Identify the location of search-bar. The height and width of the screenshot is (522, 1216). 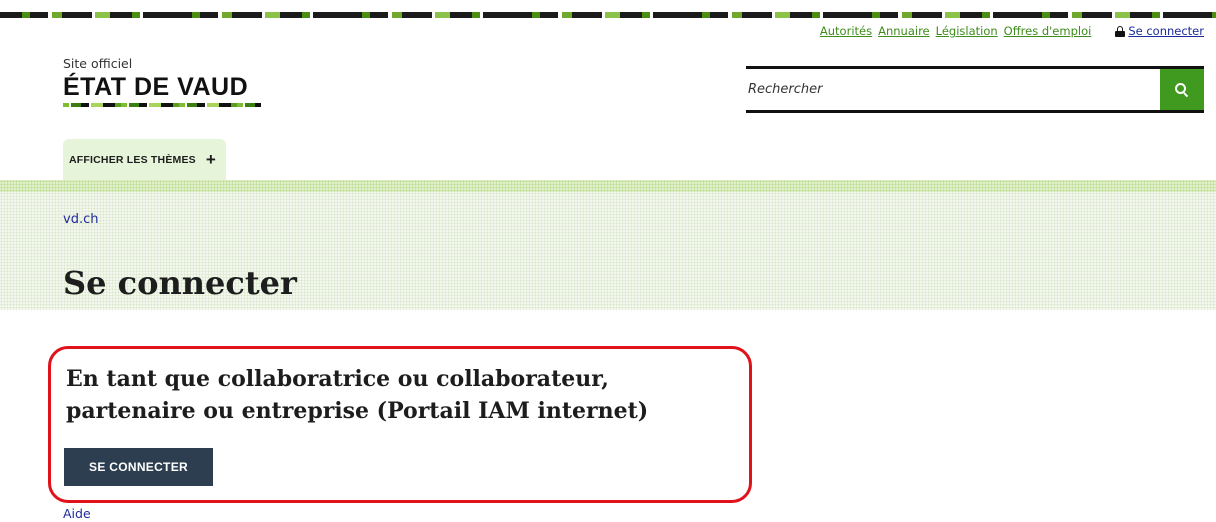
(975, 89).